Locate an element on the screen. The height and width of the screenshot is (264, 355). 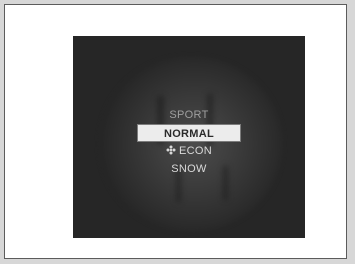
econ-leaf-icon is located at coordinates (171, 150).